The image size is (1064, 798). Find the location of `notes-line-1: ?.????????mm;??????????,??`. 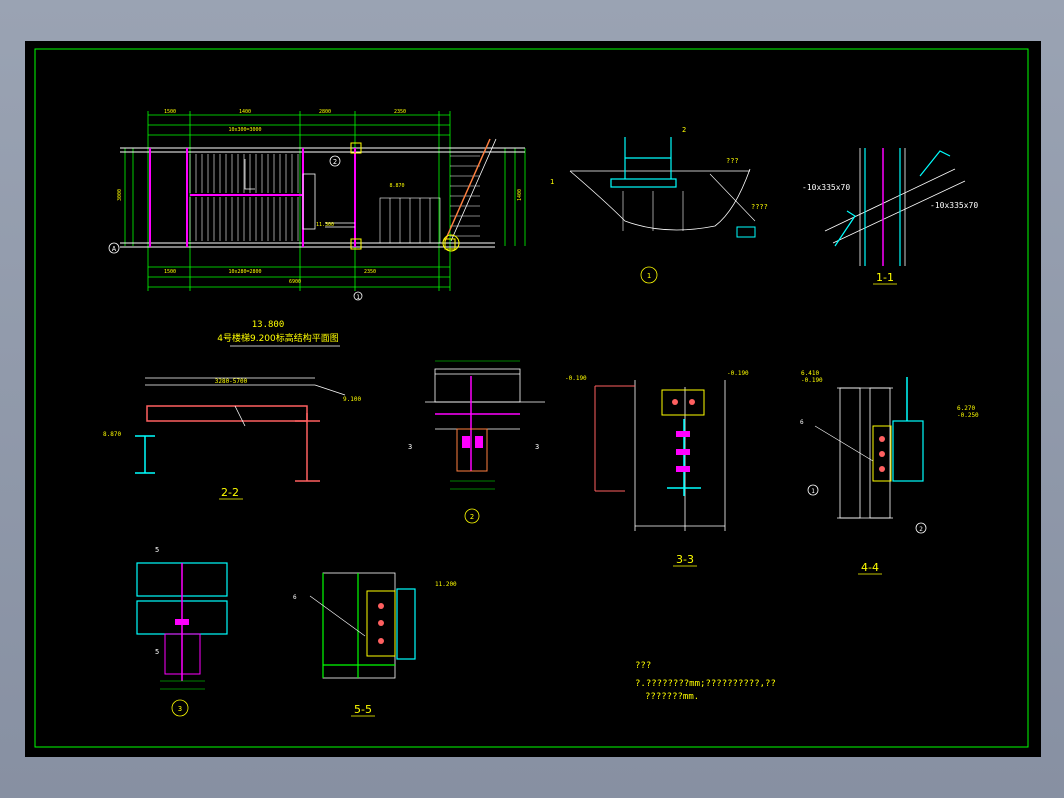

notes-line-1: ?.????????mm;??????????,?? is located at coordinates (705, 684).